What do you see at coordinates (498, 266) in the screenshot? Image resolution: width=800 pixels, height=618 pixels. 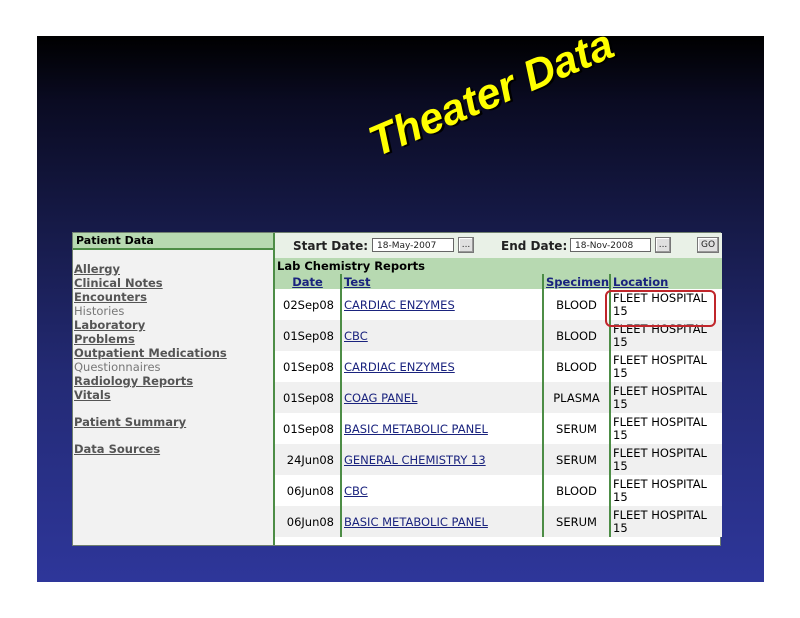 I see `report-title: Lab Chemistry Reports` at bounding box center [498, 266].